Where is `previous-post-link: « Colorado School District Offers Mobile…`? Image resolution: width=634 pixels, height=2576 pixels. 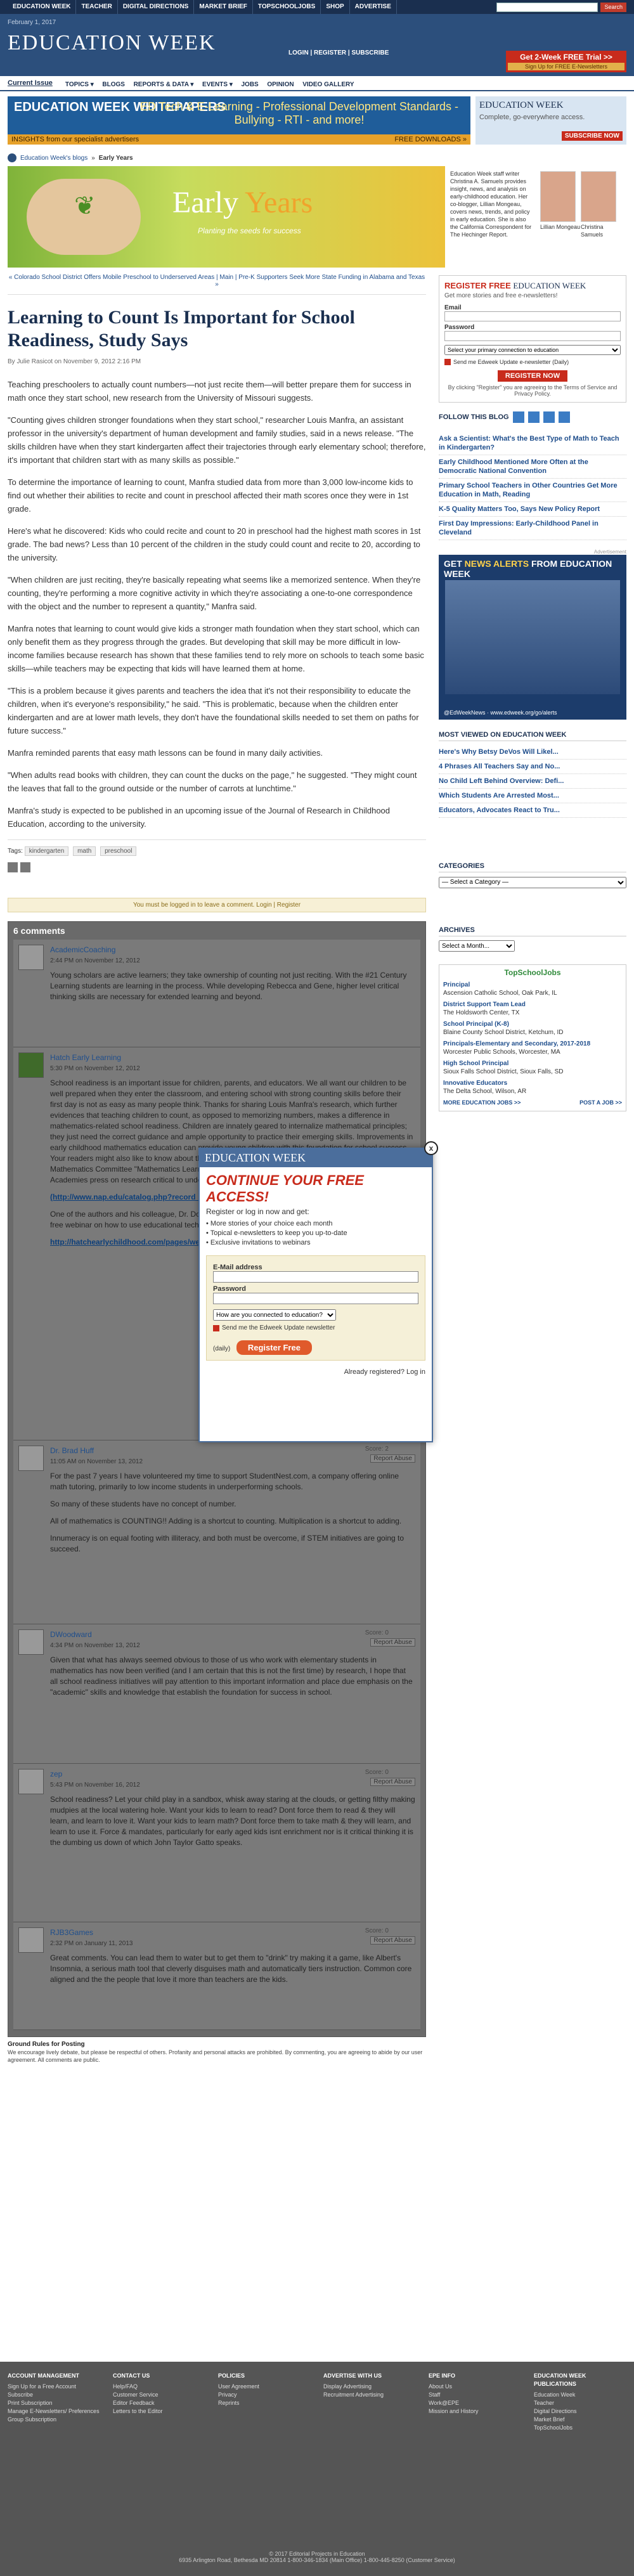 previous-post-link: « Colorado School District Offers Mobile… is located at coordinates (111, 277).